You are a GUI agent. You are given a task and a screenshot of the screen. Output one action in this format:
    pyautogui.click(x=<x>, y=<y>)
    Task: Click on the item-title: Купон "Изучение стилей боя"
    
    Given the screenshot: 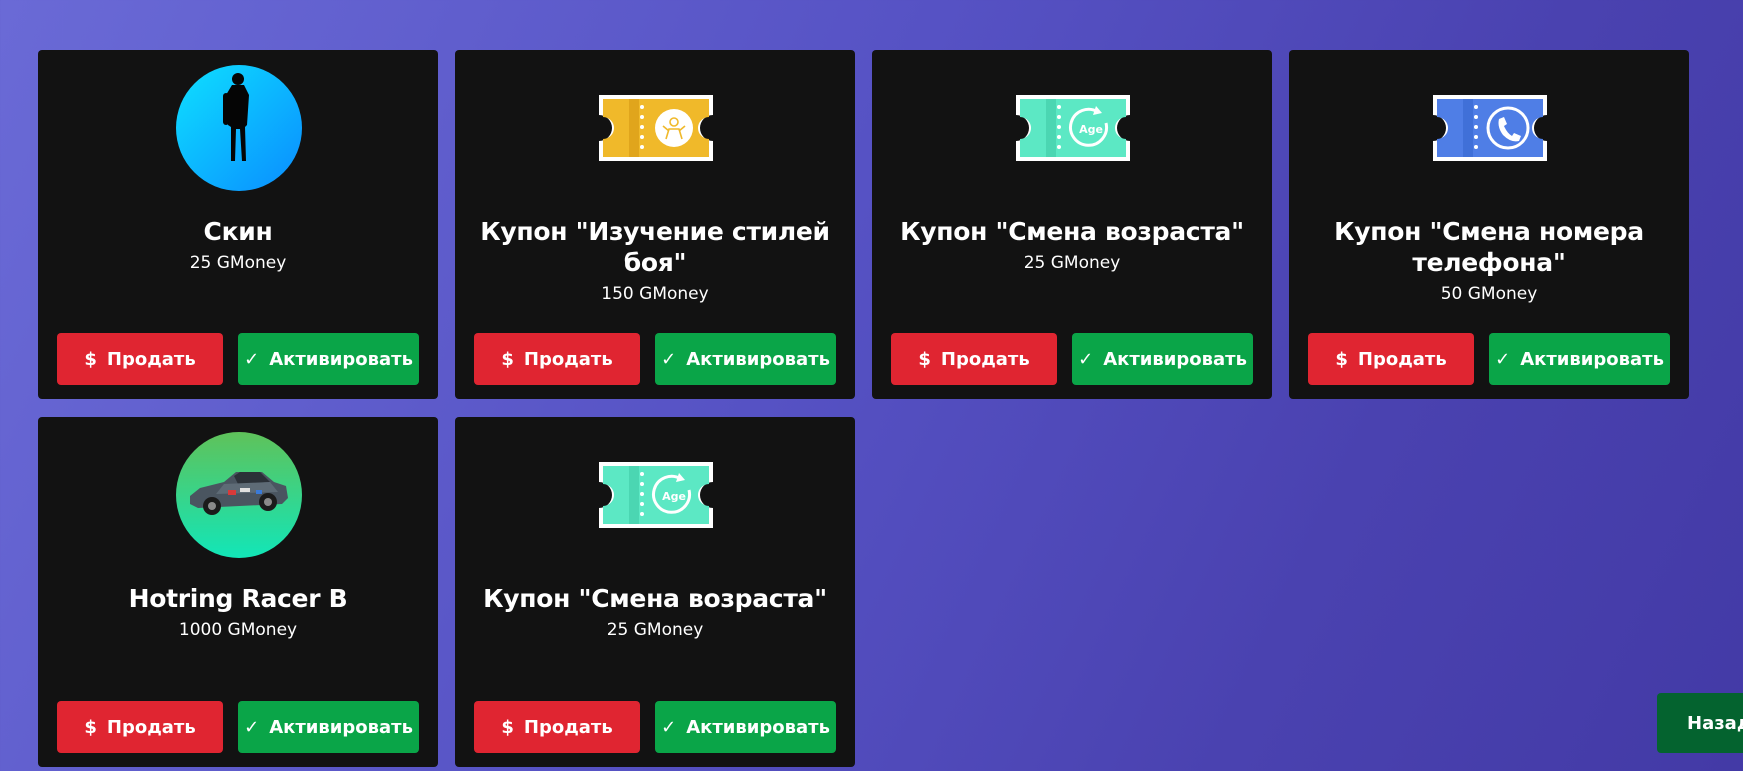 What is the action you would take?
    pyautogui.click(x=655, y=247)
    